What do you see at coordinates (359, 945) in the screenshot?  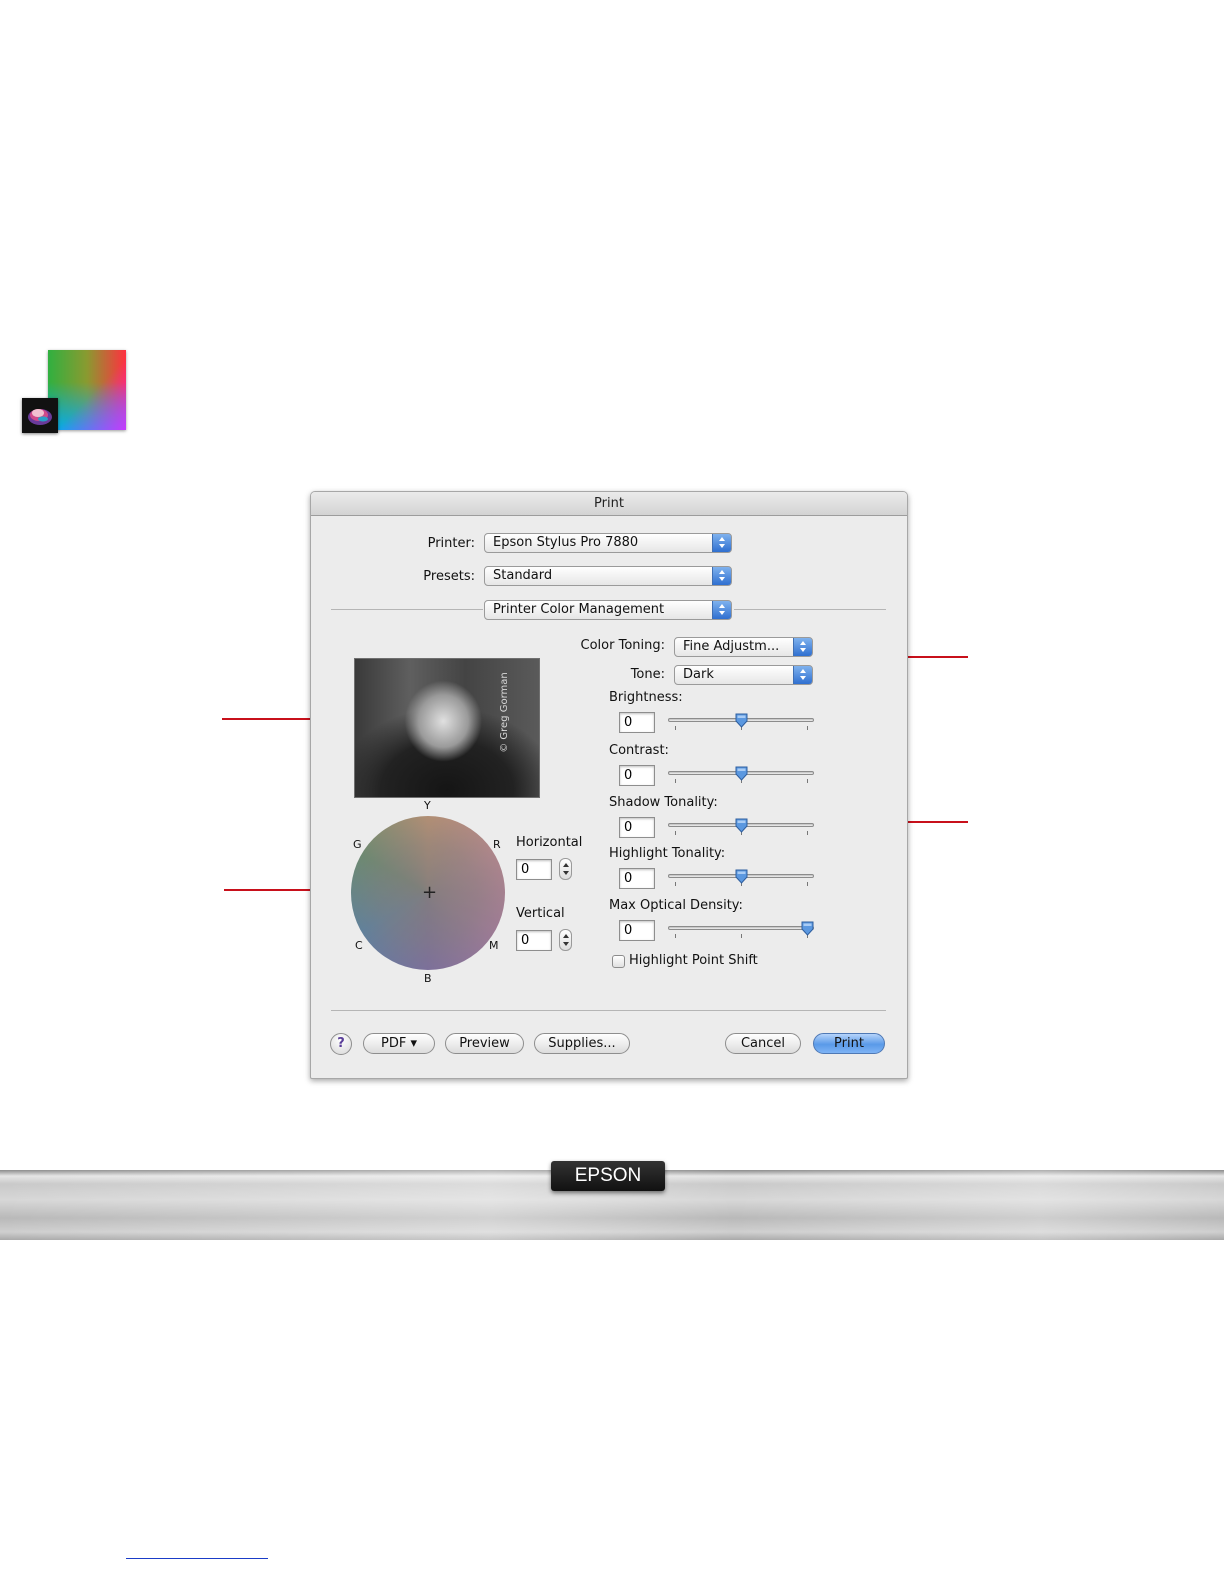 I see `wheel-label-c: C` at bounding box center [359, 945].